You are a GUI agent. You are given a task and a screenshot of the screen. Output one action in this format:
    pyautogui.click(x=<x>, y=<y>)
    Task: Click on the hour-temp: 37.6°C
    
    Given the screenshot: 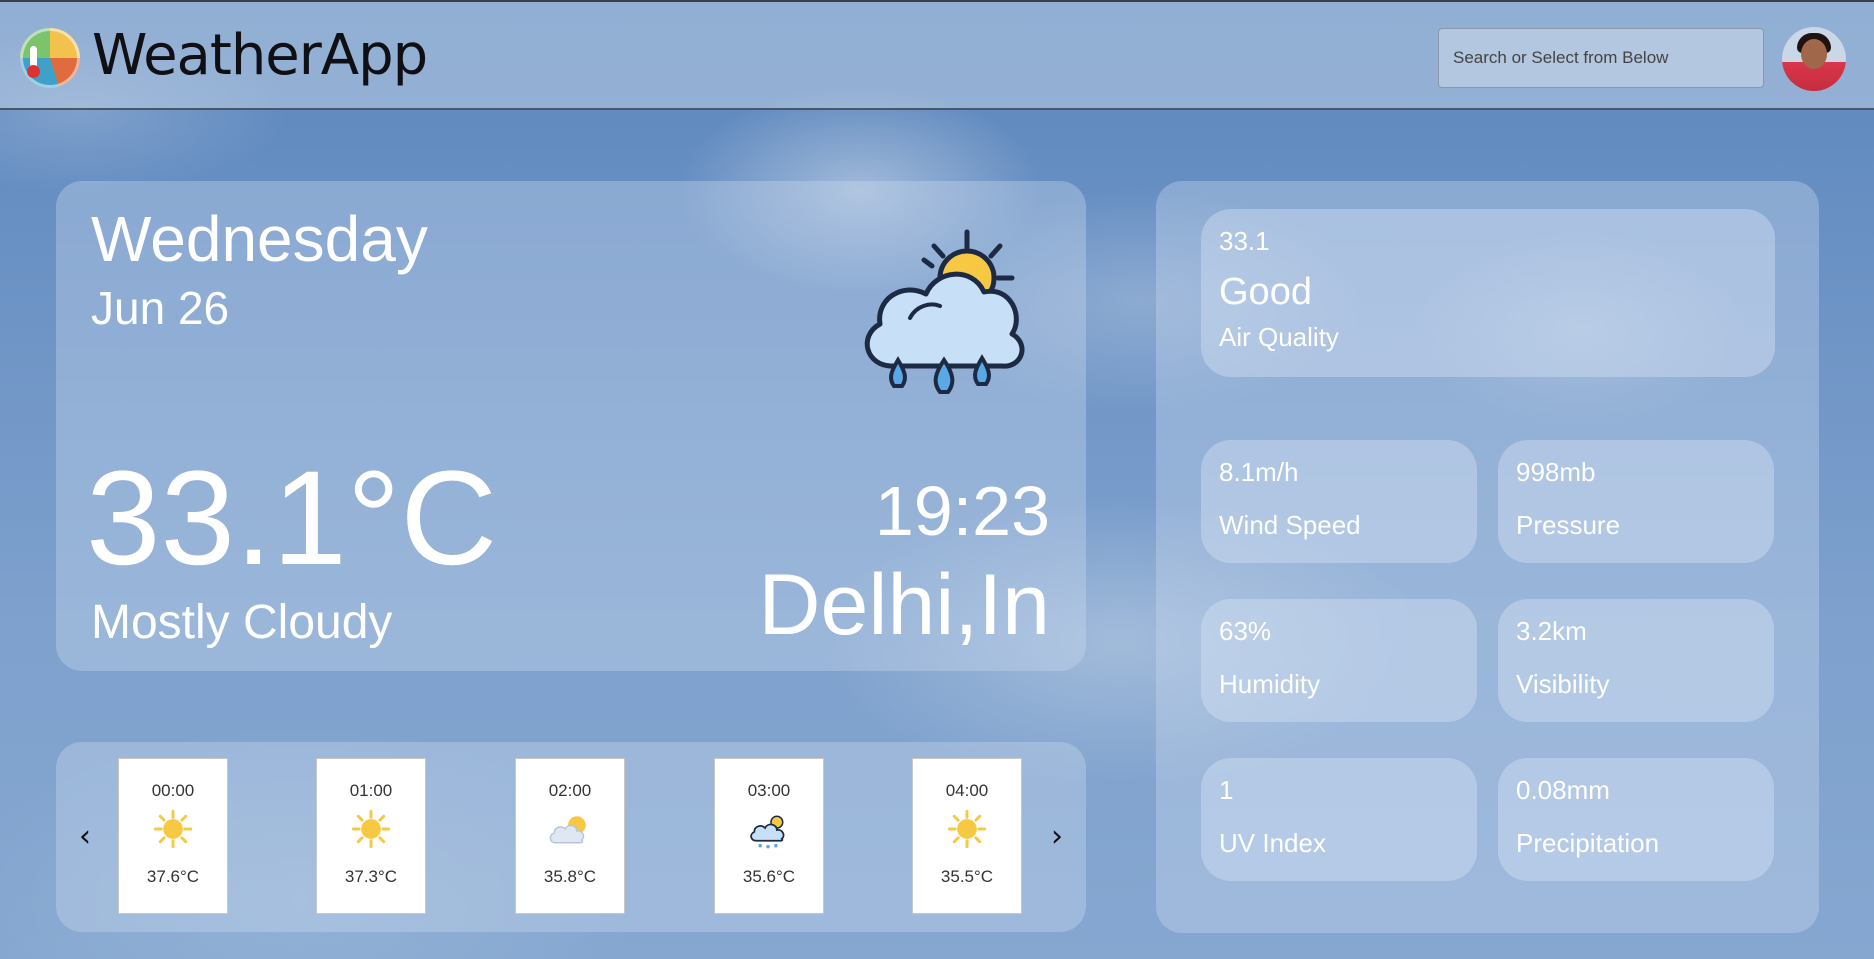 What is the action you would take?
    pyautogui.click(x=173, y=876)
    